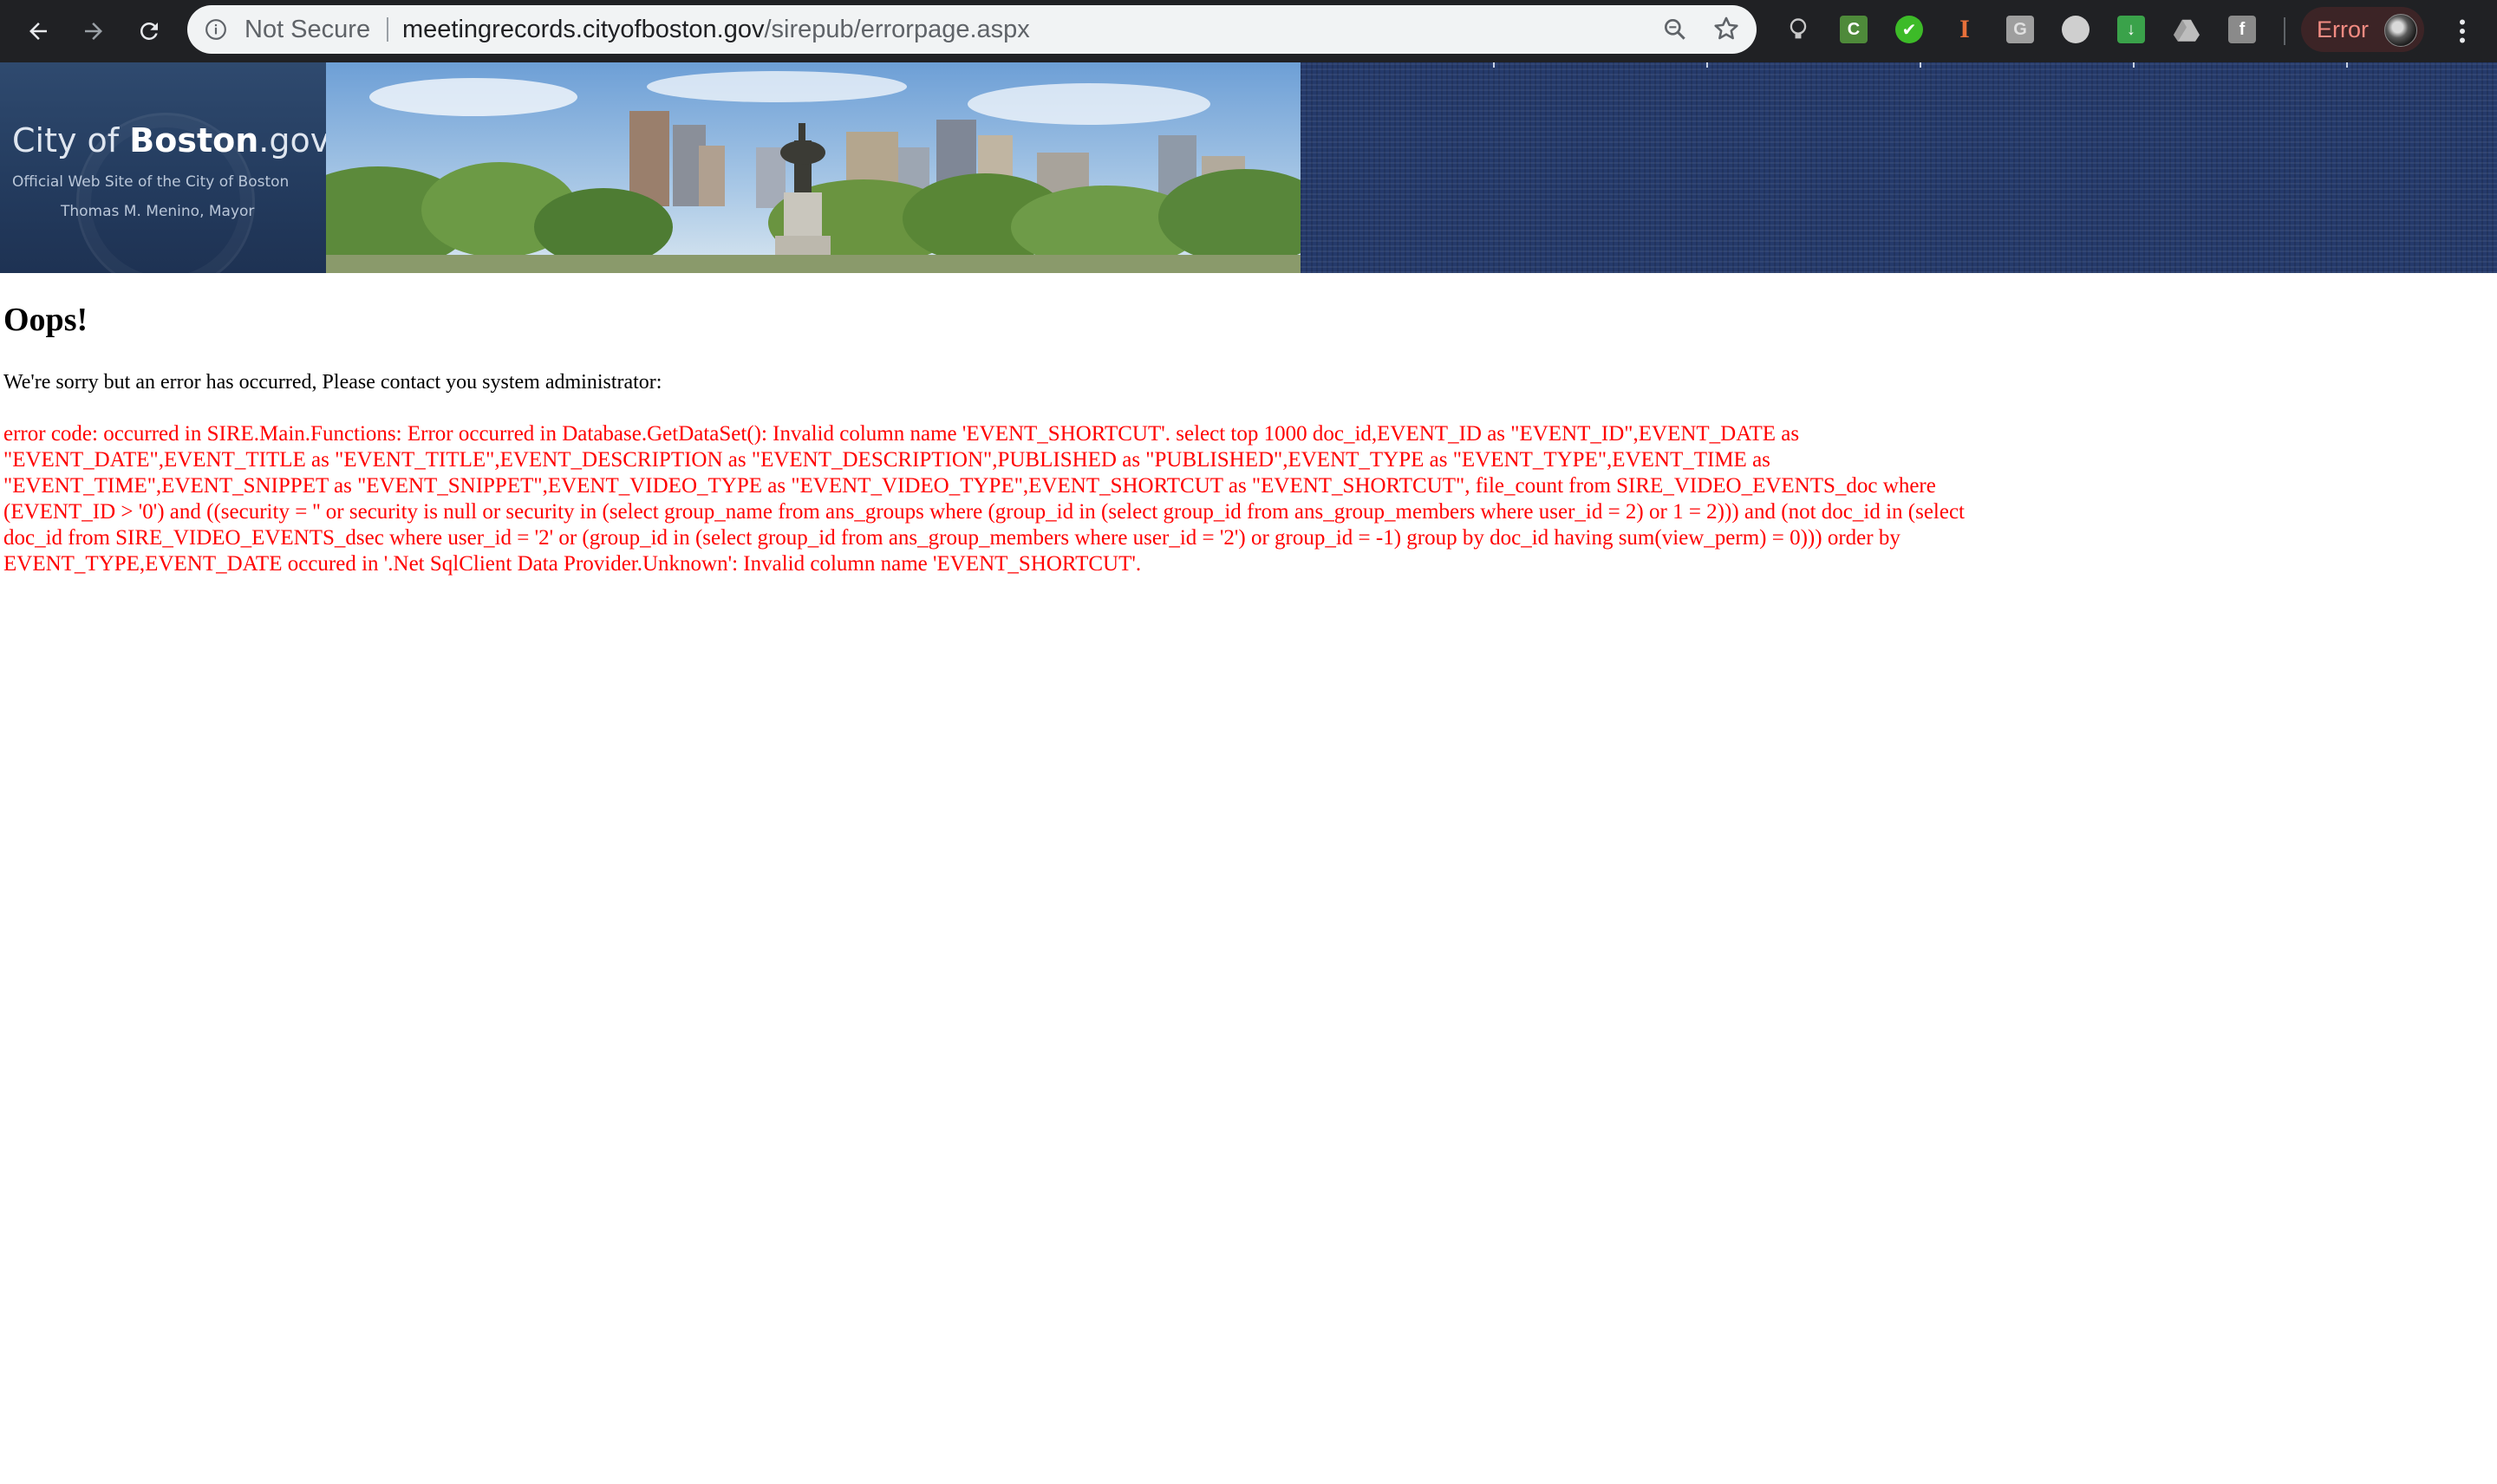 This screenshot has width=2497, height=1484. I want to click on url-path: /sirepub/errorpage.aspx, so click(897, 29).